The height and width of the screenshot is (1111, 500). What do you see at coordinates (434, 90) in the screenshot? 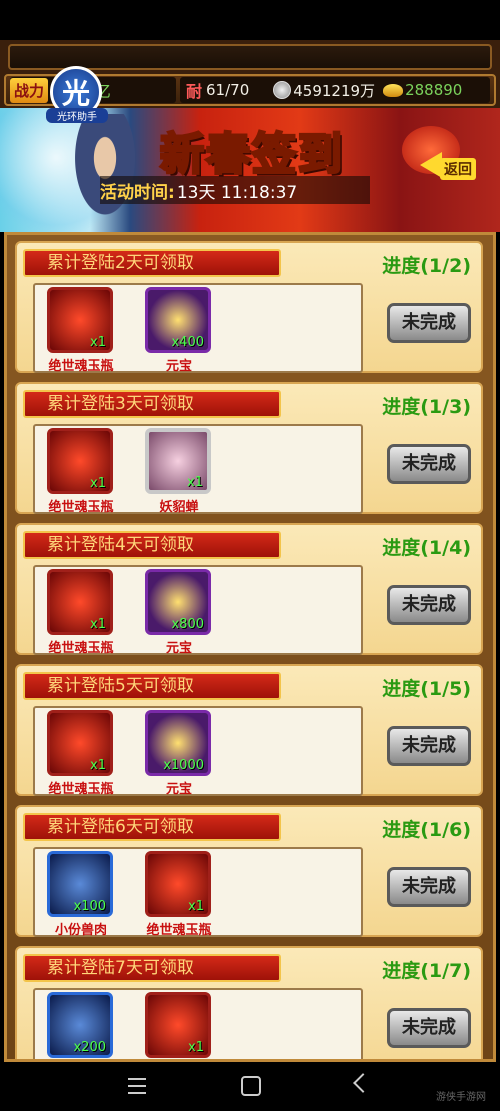
I see `gold-value: 288890` at bounding box center [434, 90].